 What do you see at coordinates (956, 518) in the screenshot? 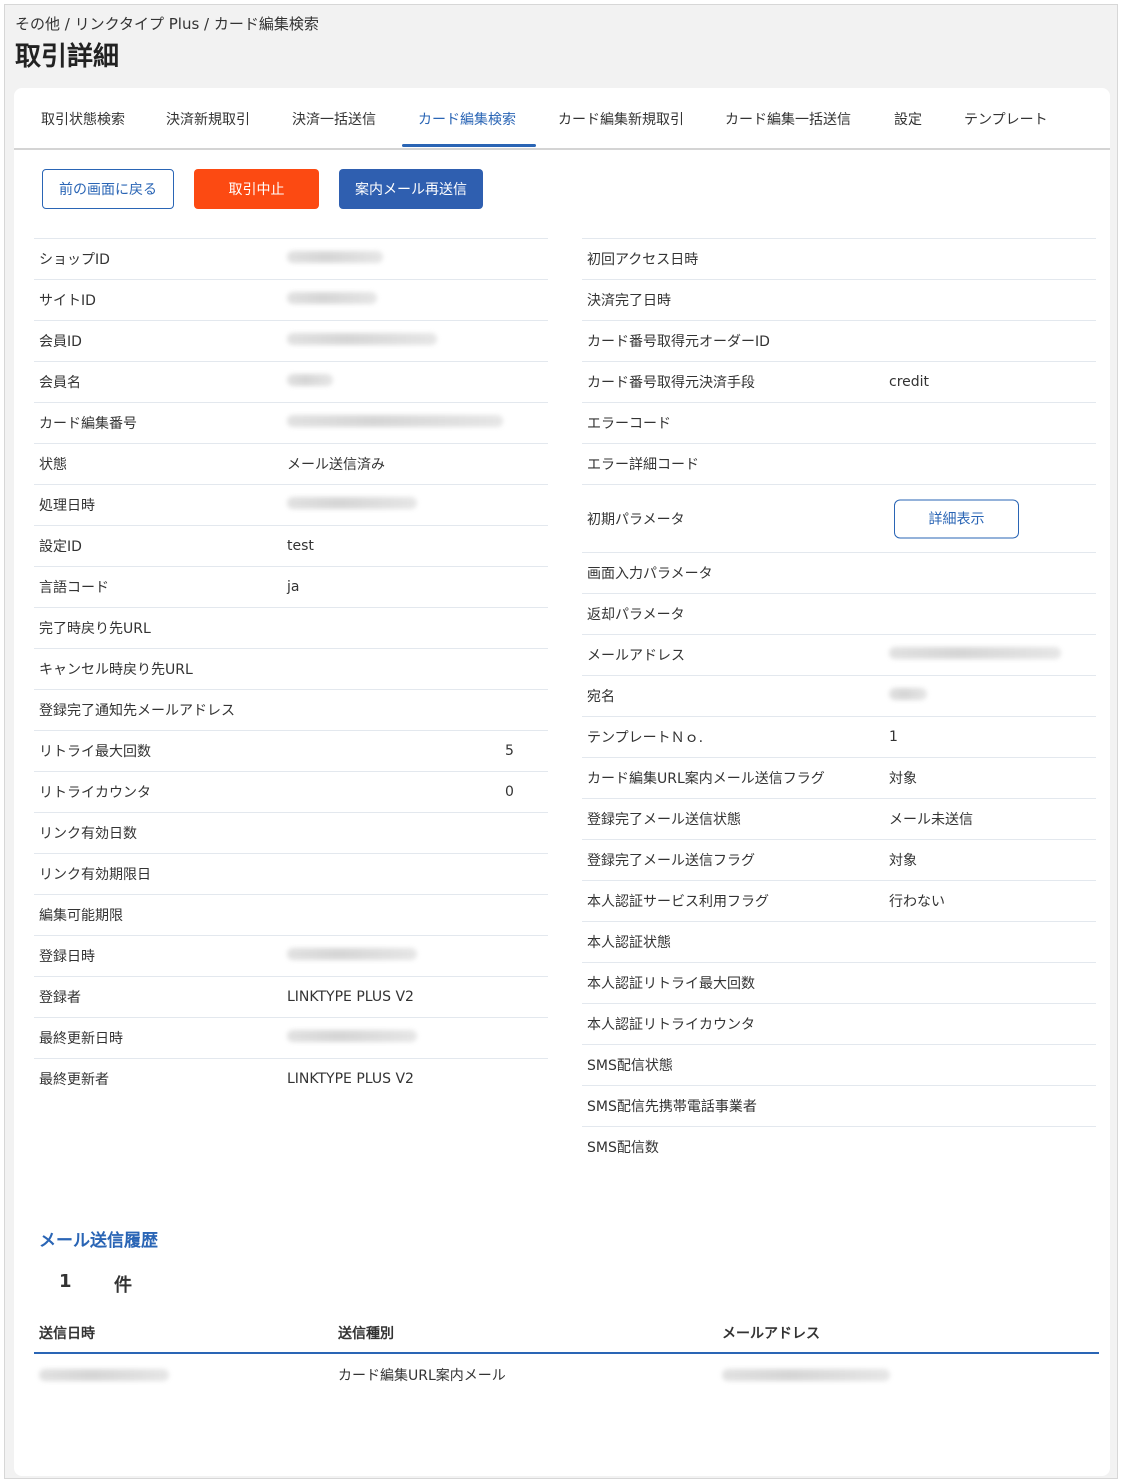
I see `show-detail-button: 詳細表示` at bounding box center [956, 518].